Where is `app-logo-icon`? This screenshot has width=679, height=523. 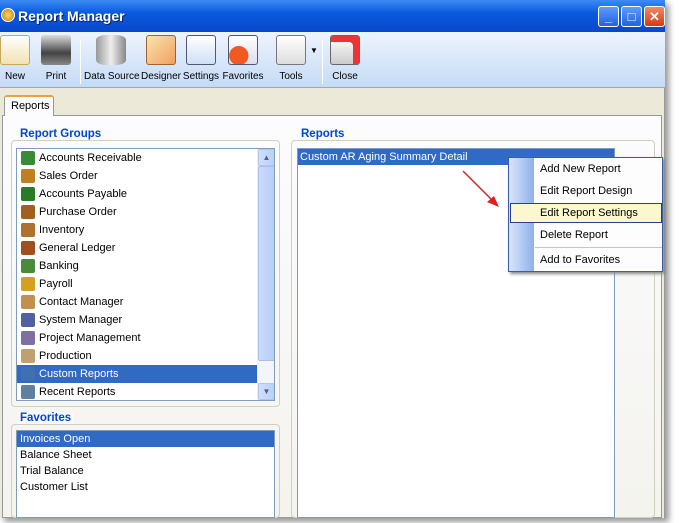
app-logo-icon is located at coordinates (8, 15).